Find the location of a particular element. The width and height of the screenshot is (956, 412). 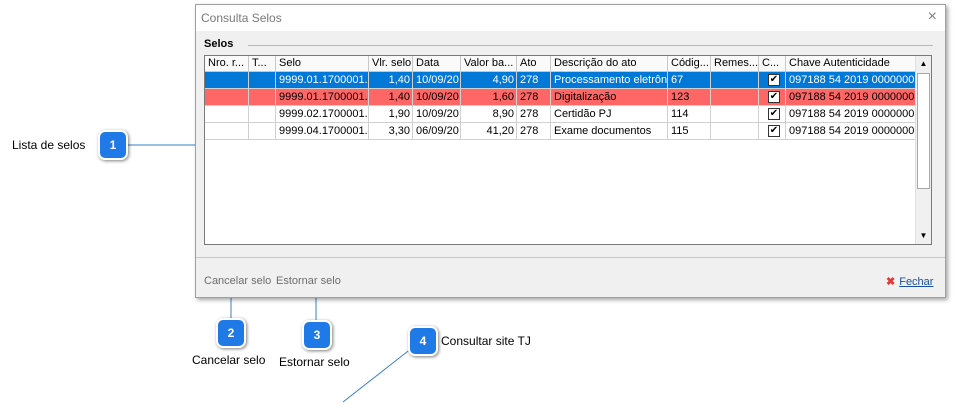

column-header-ato: Ato is located at coordinates (534, 64).